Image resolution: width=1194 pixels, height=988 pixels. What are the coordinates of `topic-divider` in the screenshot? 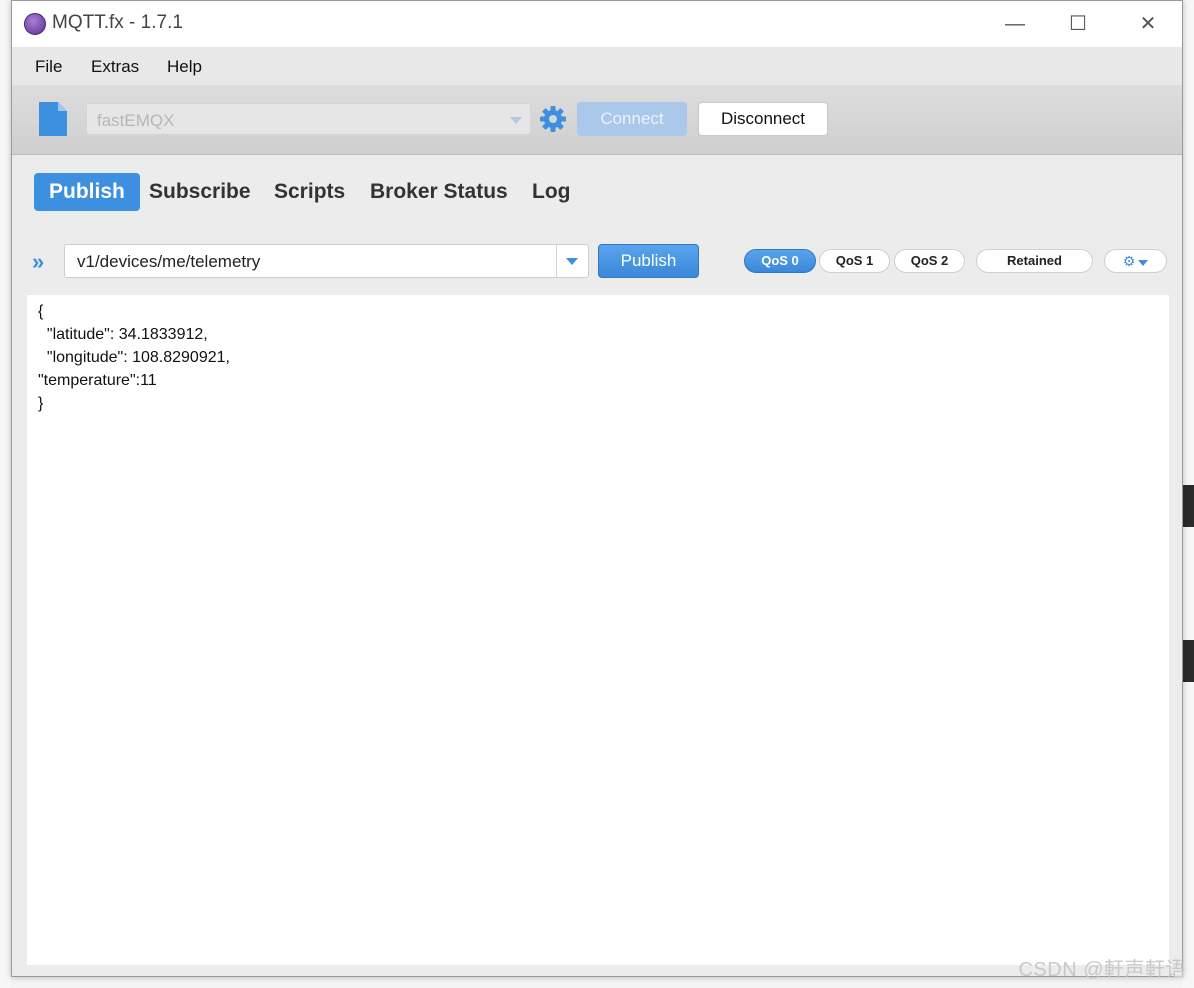 It's located at (556, 261).